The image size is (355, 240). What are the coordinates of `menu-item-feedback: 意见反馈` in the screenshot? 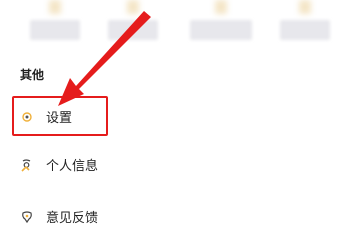 It's located at (59, 216).